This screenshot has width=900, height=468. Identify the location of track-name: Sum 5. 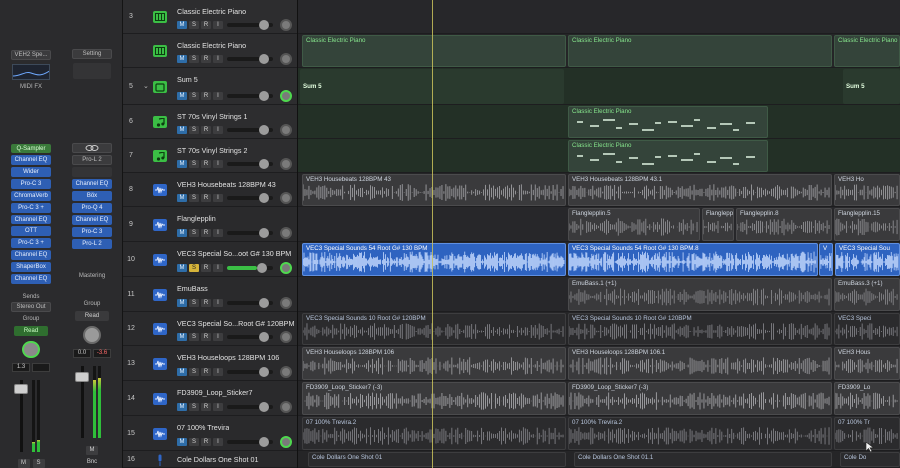
(187, 79).